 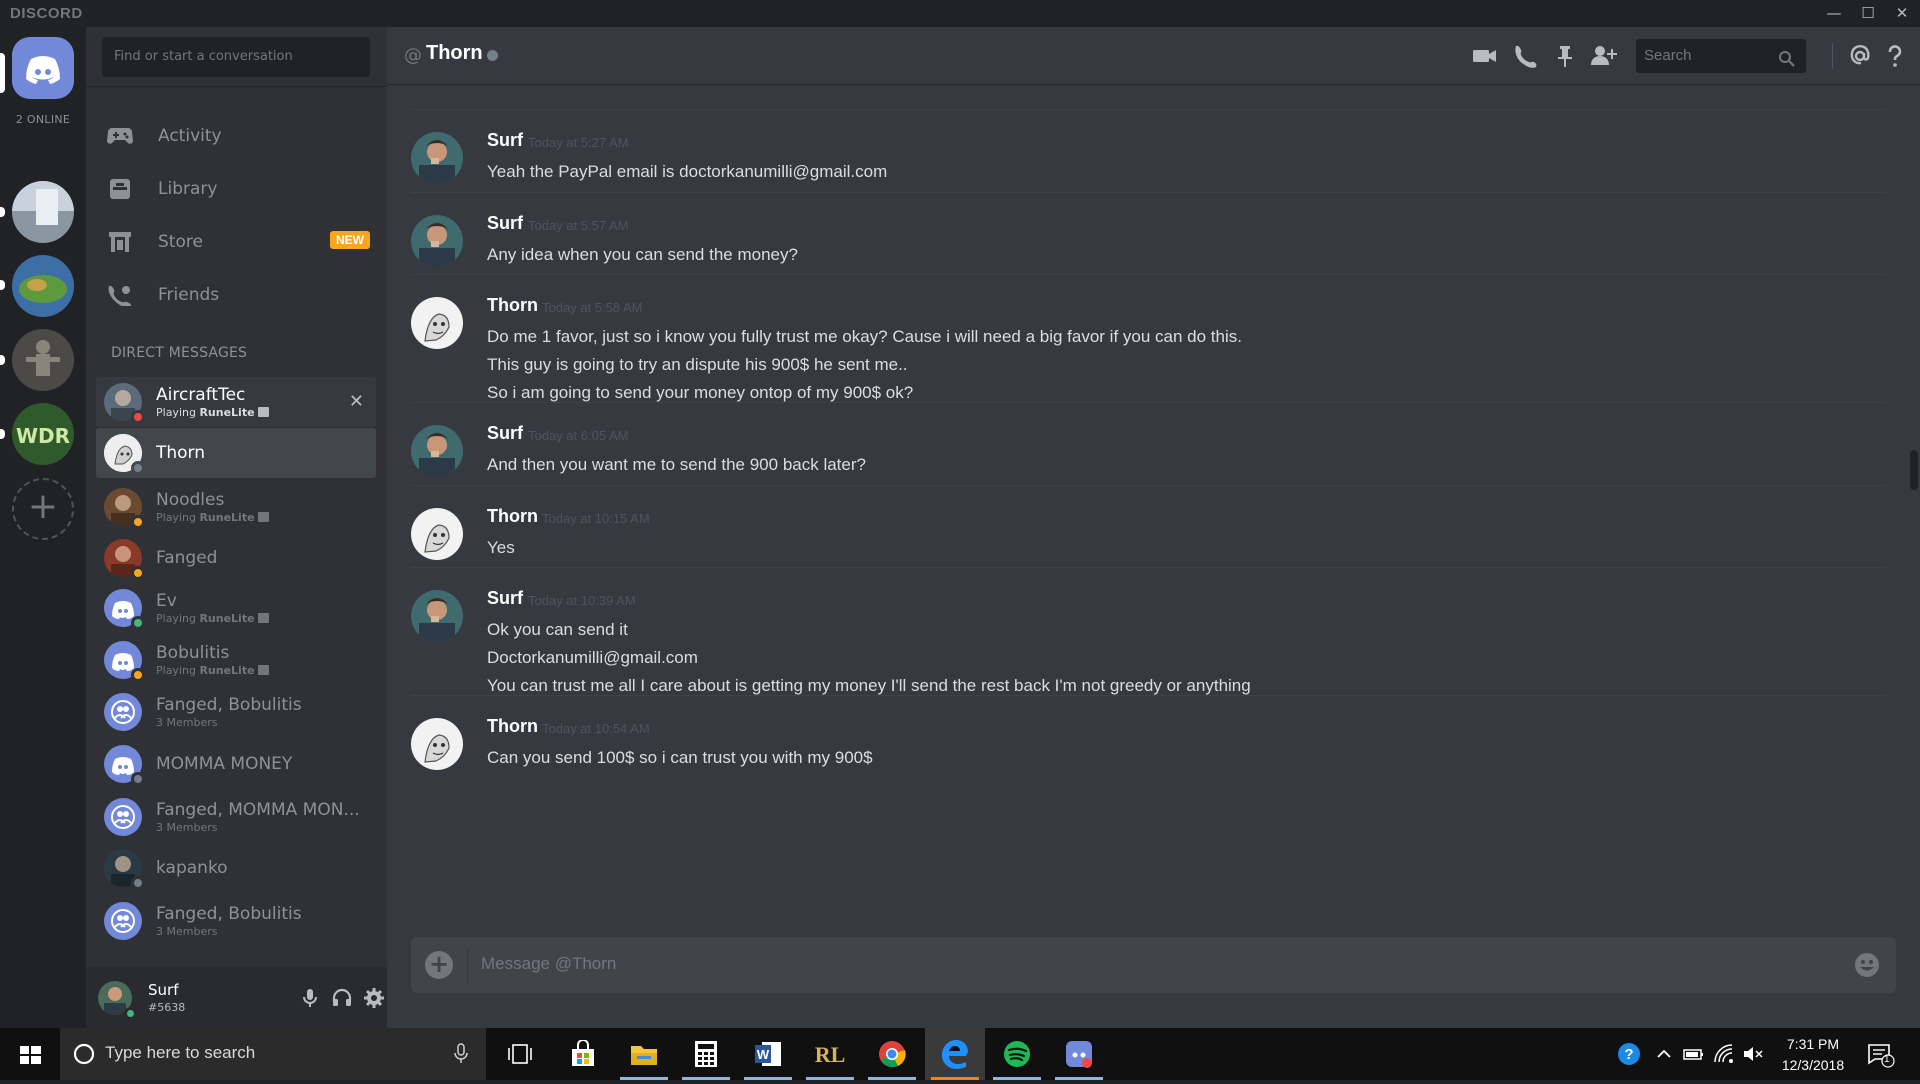 What do you see at coordinates (1902, 13) in the screenshot?
I see `close-window-button: ✕` at bounding box center [1902, 13].